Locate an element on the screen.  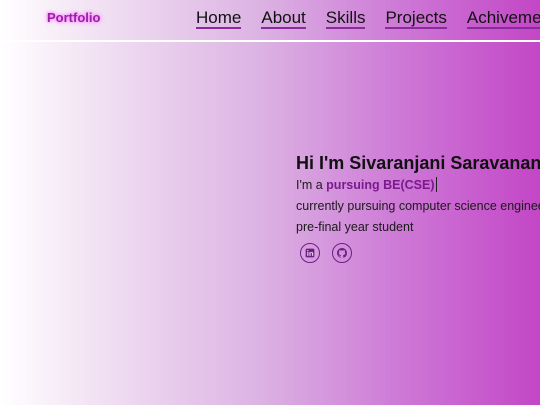
logo: Portfolio is located at coordinates (73, 17).